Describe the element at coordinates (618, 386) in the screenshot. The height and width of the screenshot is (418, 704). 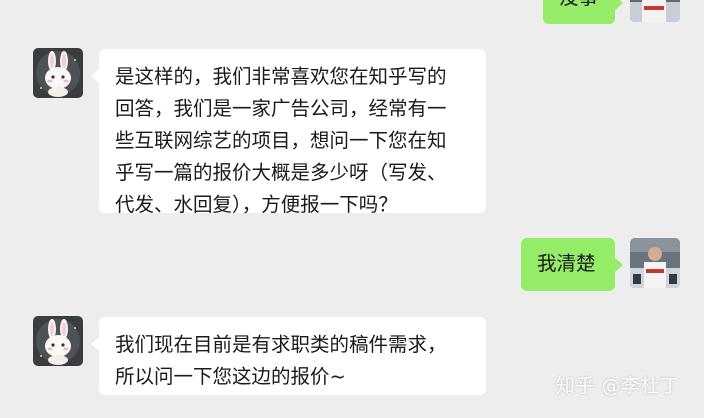
I see `watermark: 知乎 @李杜丁` at that location.